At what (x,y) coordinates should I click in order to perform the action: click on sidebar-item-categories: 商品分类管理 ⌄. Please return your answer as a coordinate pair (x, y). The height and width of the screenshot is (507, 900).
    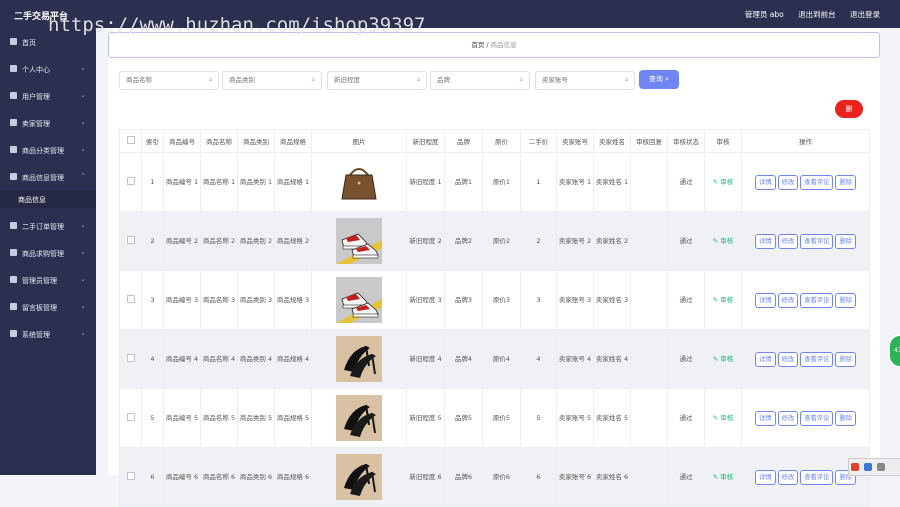
    Looking at the image, I should click on (48, 150).